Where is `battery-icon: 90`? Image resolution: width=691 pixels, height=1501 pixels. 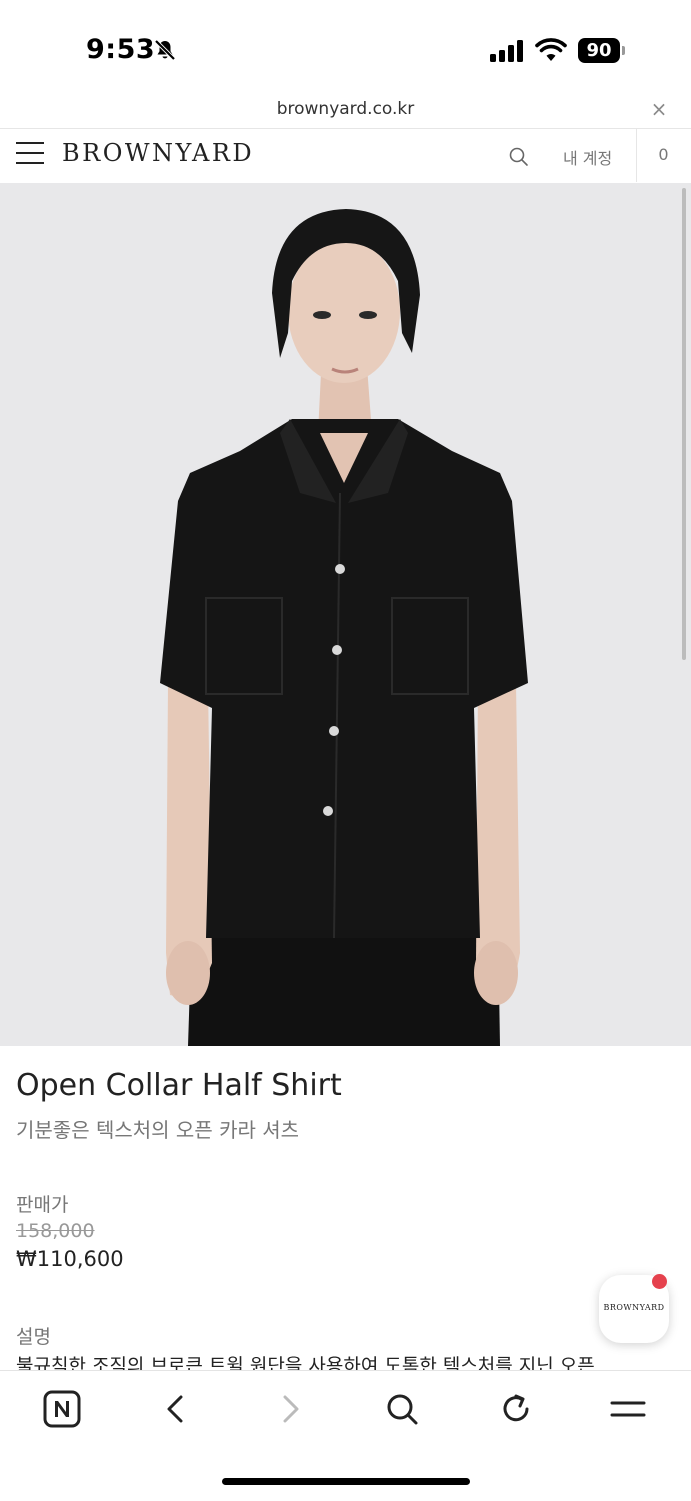 battery-icon: 90 is located at coordinates (602, 50).